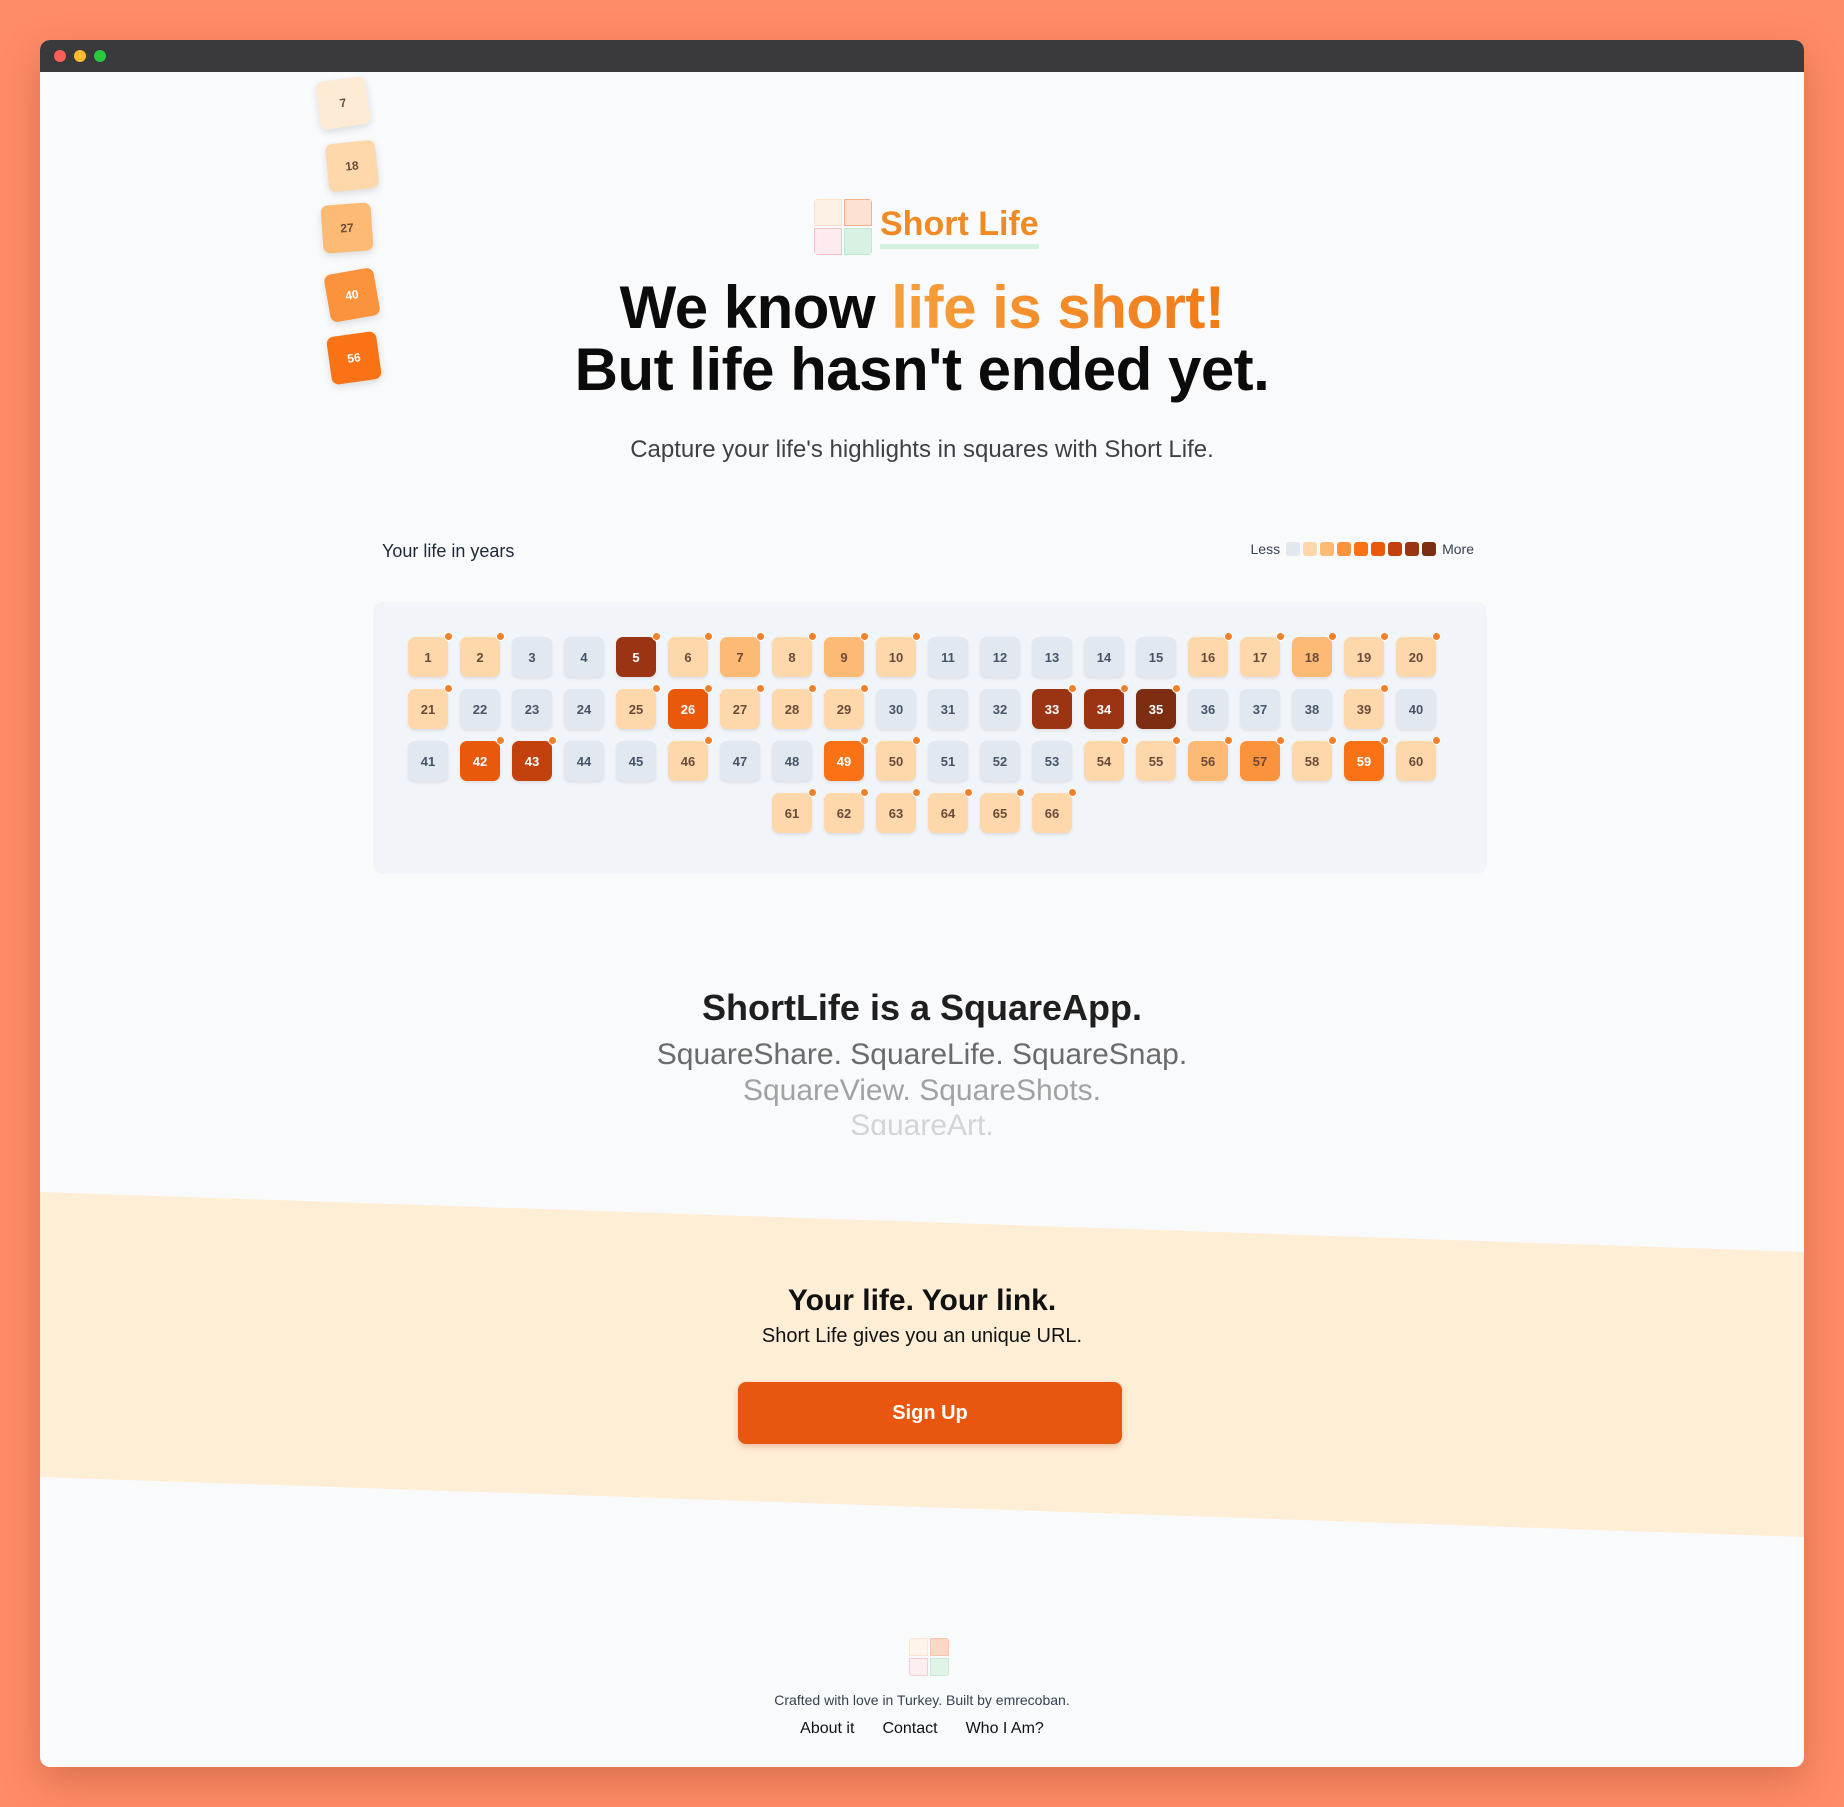  I want to click on year-cell: 49, so click(846, 758).